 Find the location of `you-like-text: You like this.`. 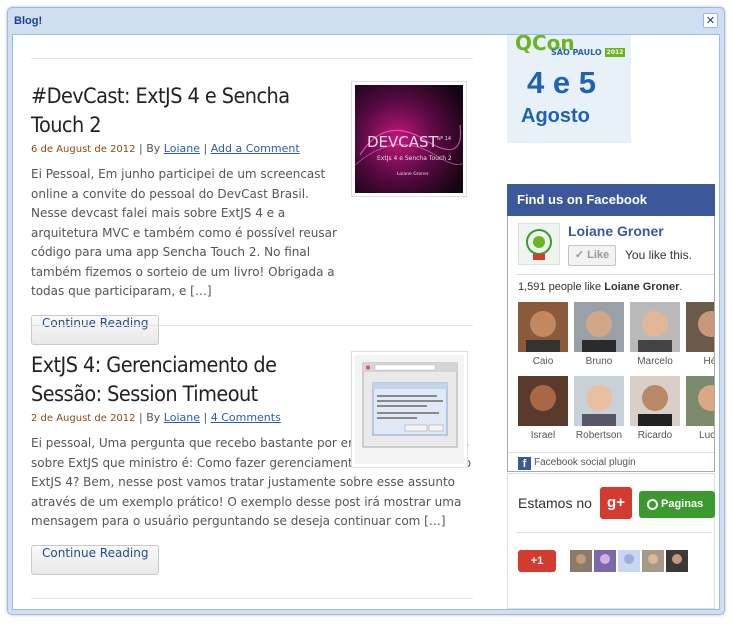

you-like-text: You like this. is located at coordinates (658, 255).